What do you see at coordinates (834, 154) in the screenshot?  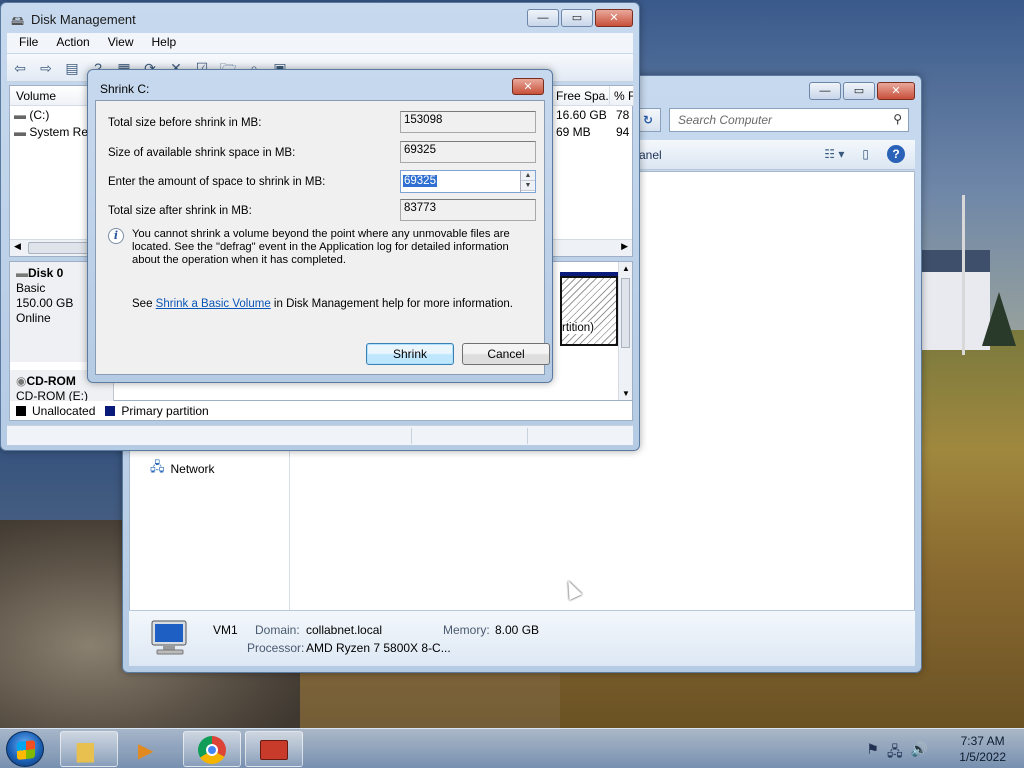 I see `change-view-icon: ☷ ▾` at bounding box center [834, 154].